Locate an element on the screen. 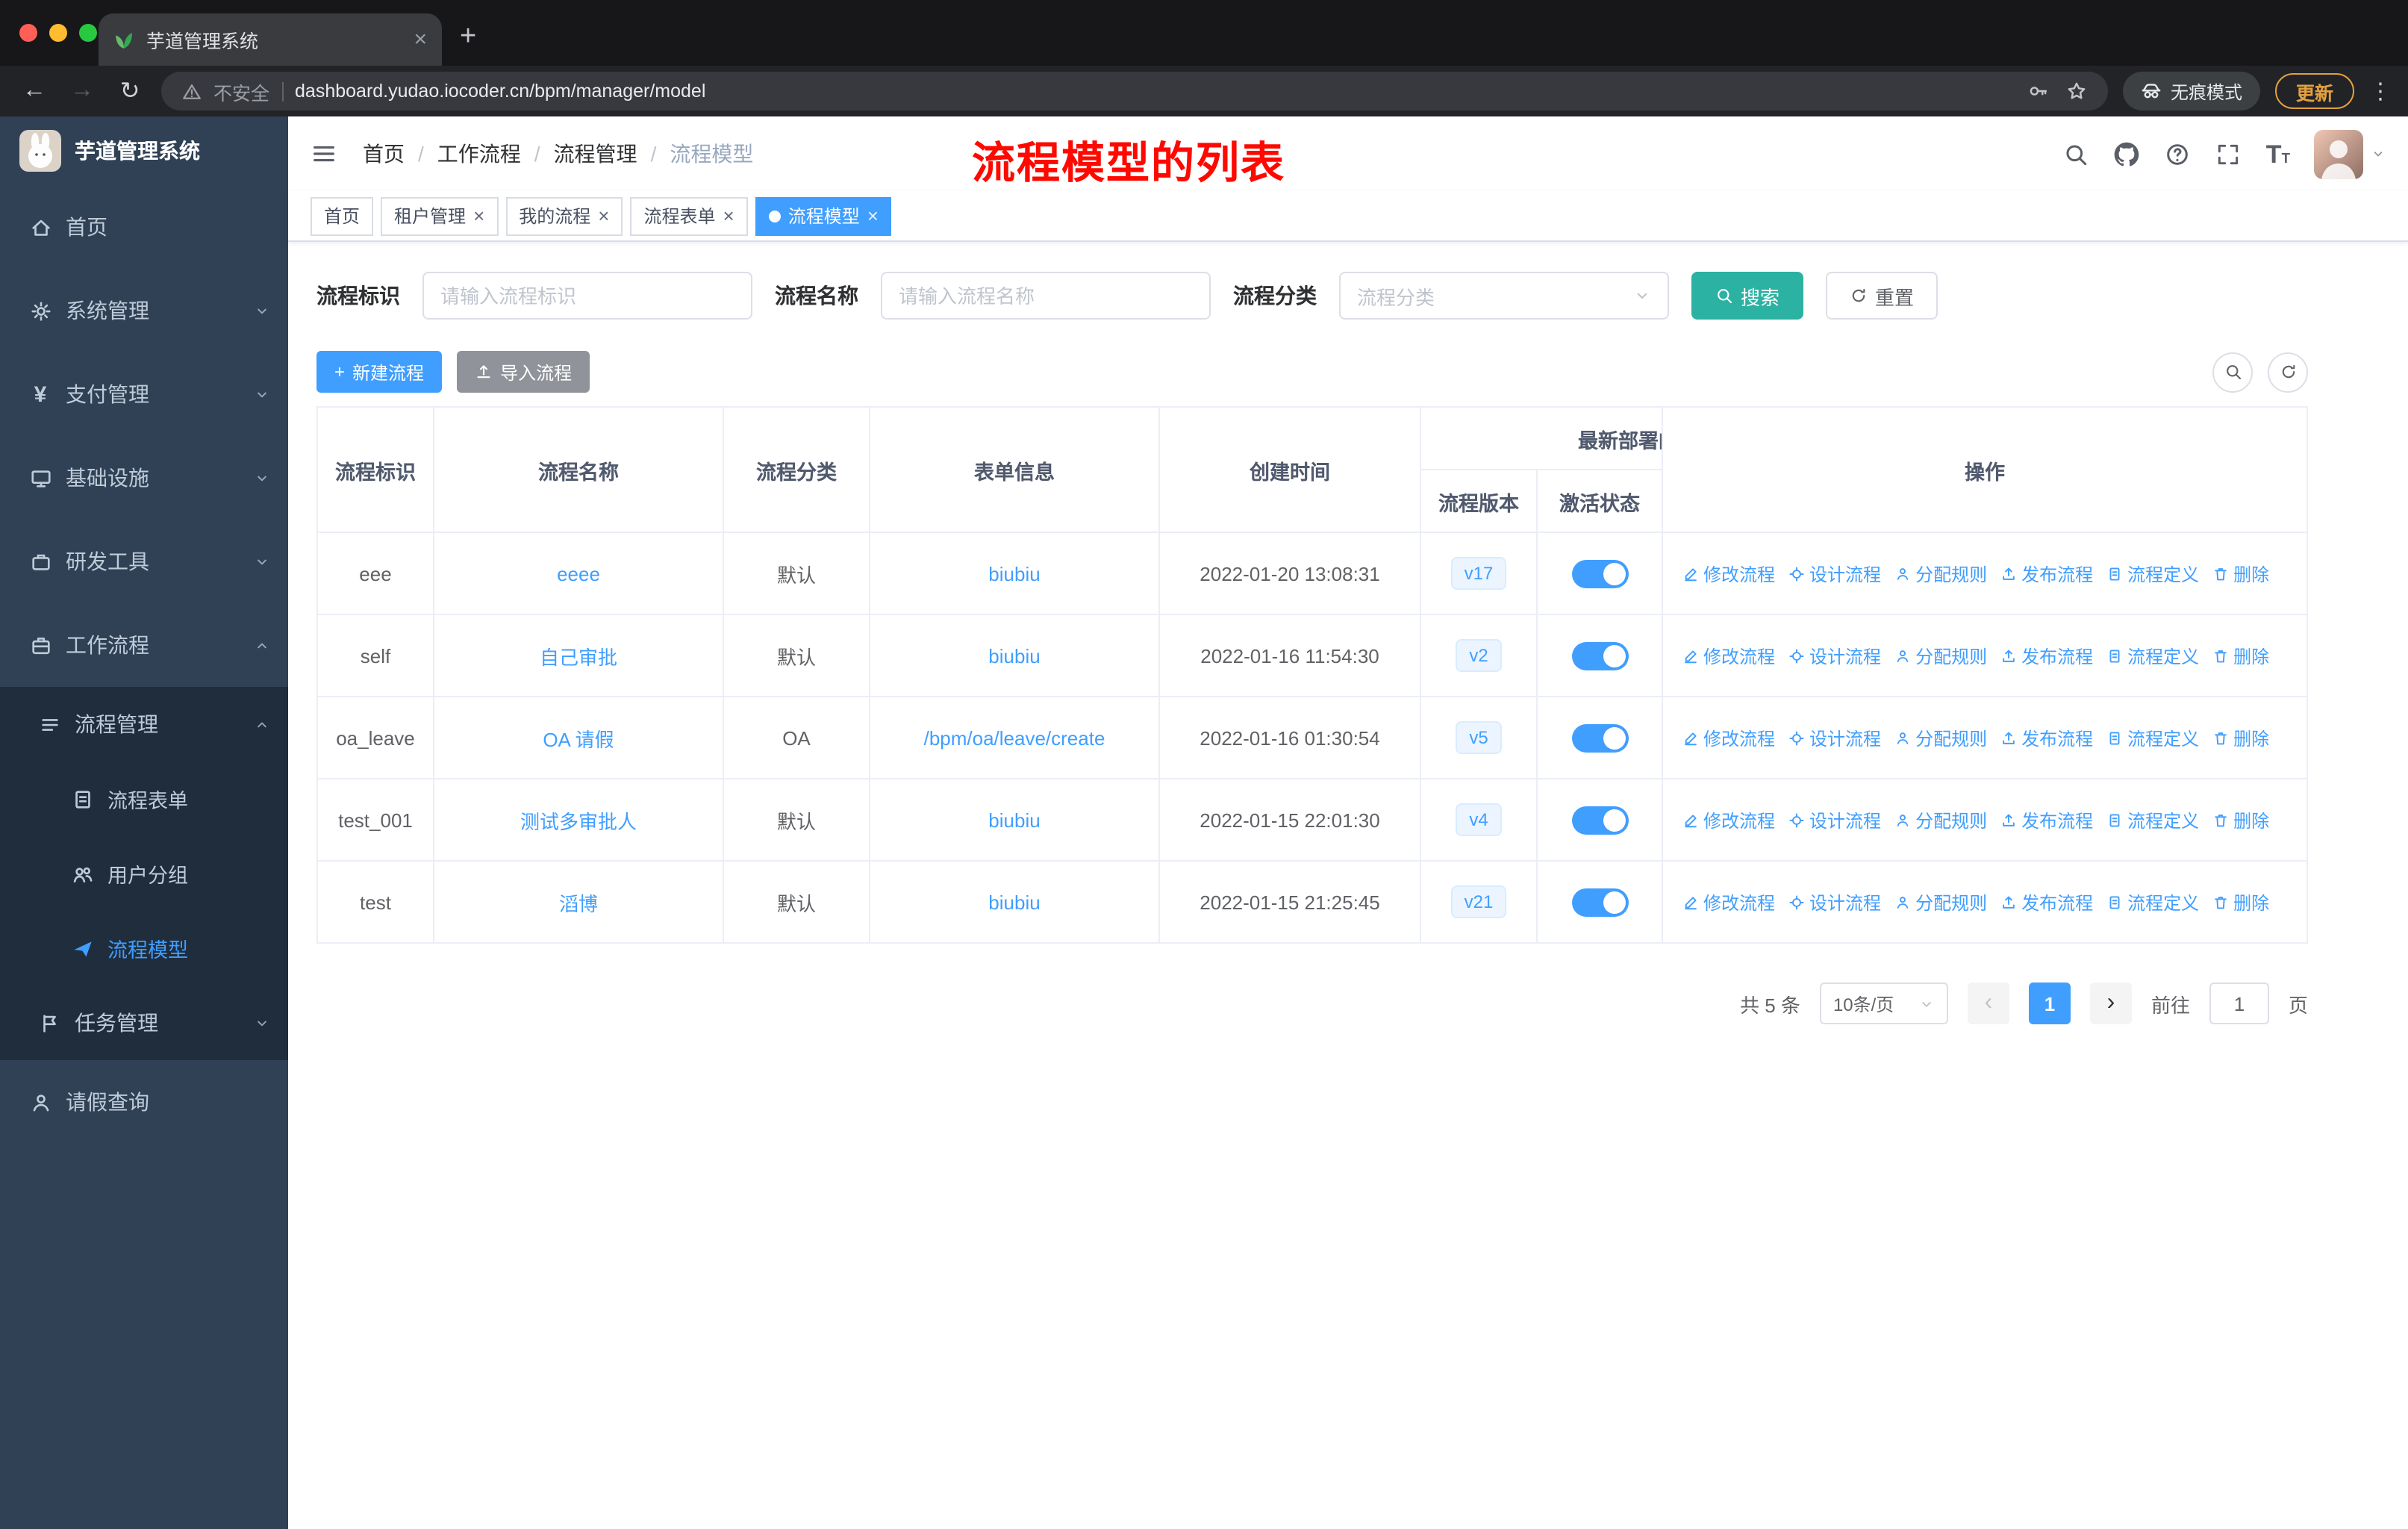  sidebar-item-payment: ¥ 支付管理 is located at coordinates (144, 394).